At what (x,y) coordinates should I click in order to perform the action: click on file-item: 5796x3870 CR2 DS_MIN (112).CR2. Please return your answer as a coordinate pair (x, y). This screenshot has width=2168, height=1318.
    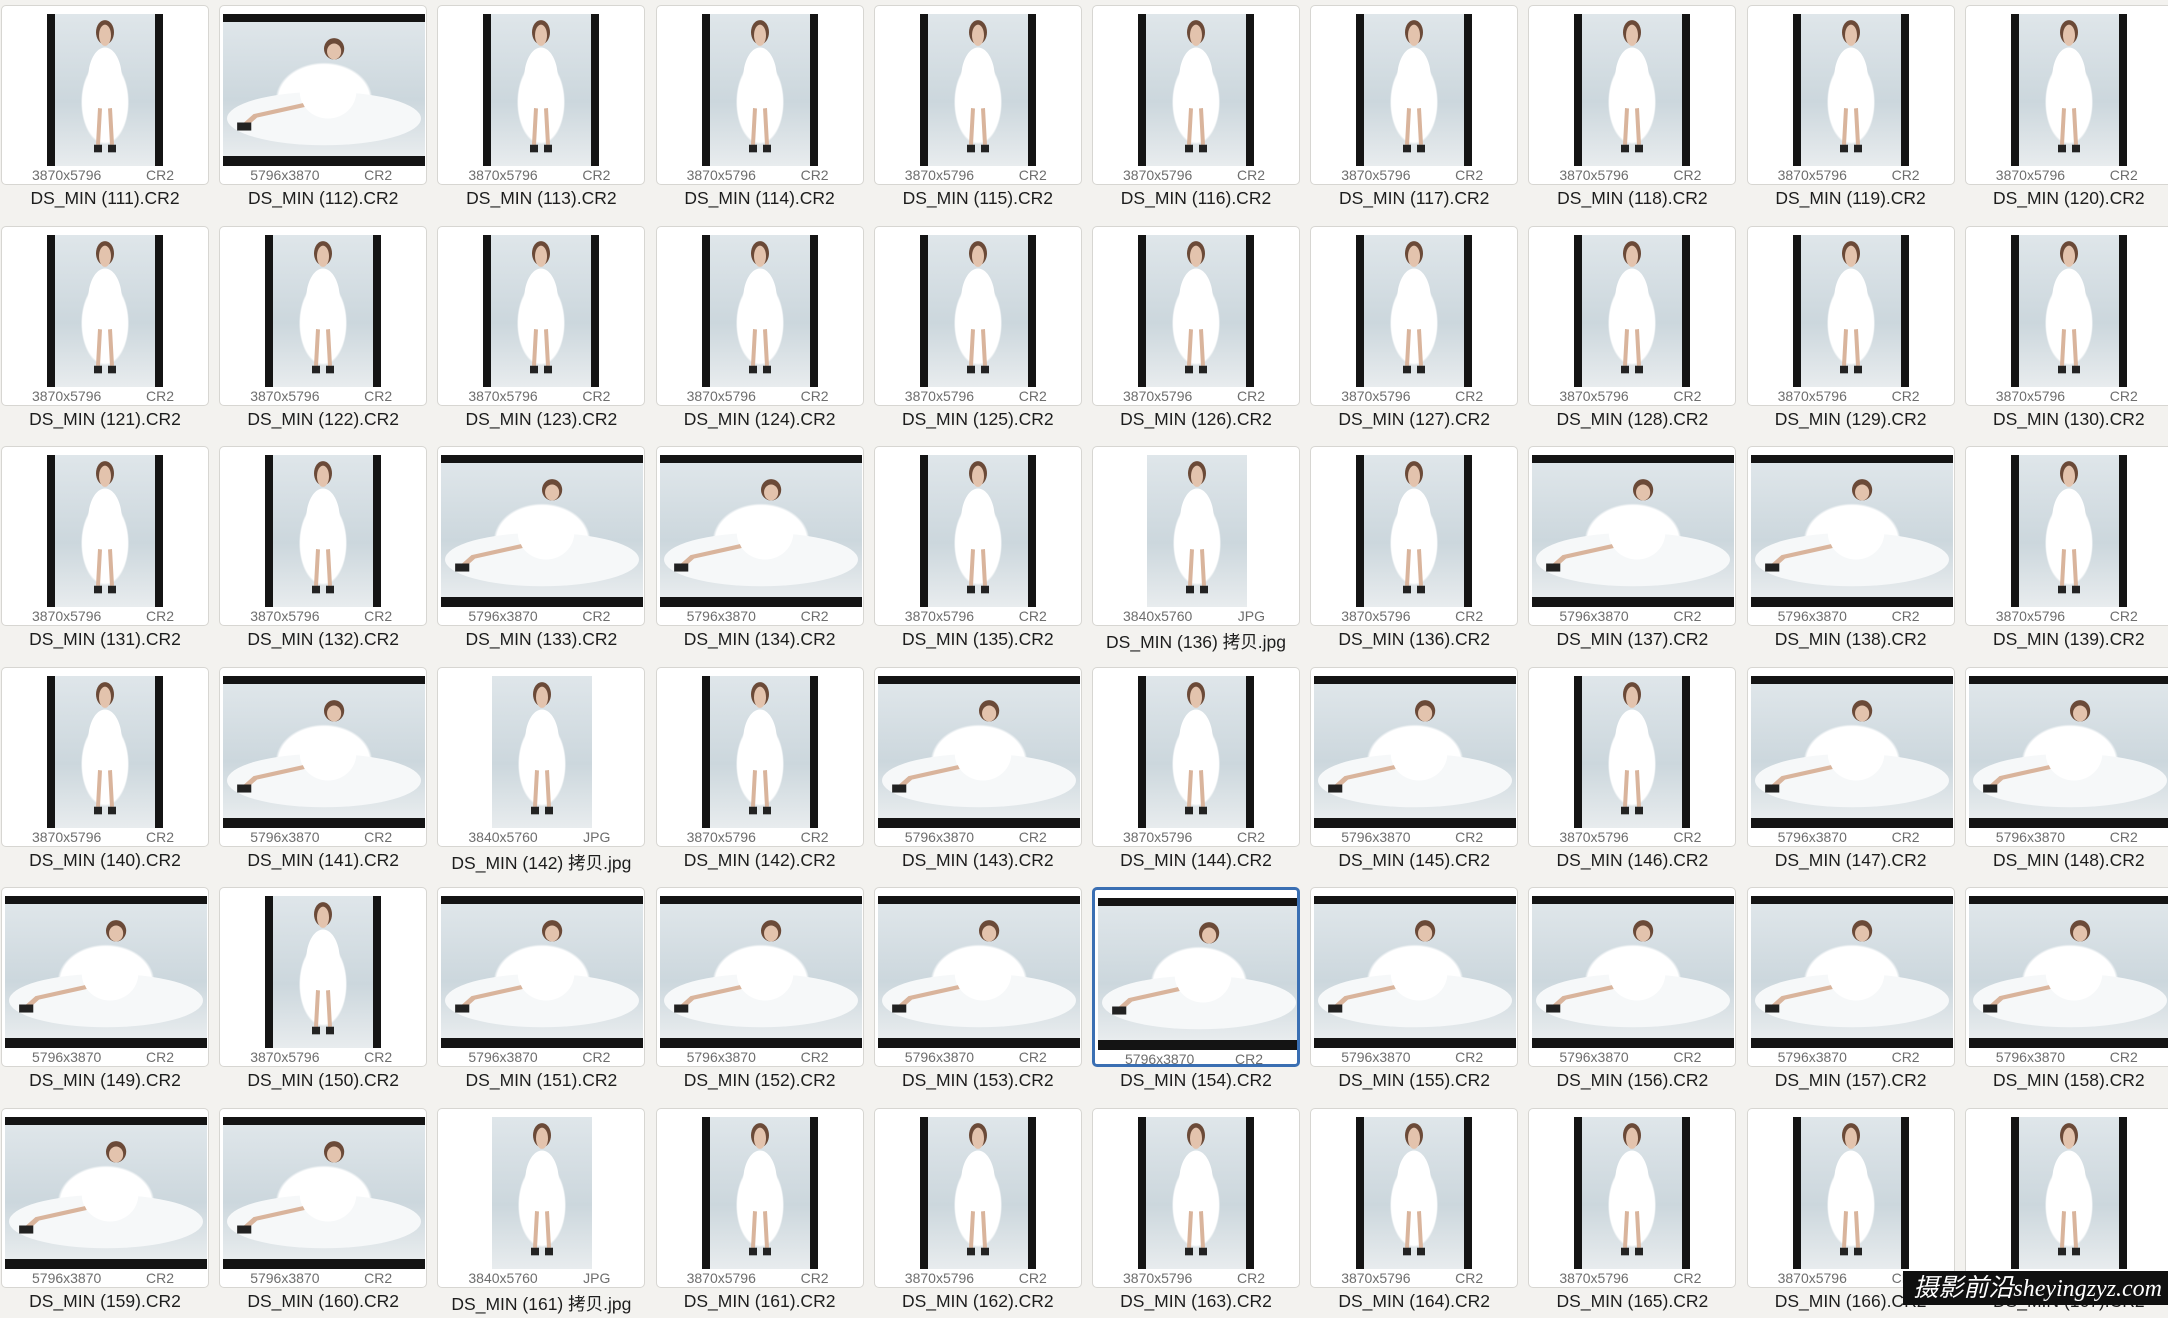
    Looking at the image, I should click on (324, 108).